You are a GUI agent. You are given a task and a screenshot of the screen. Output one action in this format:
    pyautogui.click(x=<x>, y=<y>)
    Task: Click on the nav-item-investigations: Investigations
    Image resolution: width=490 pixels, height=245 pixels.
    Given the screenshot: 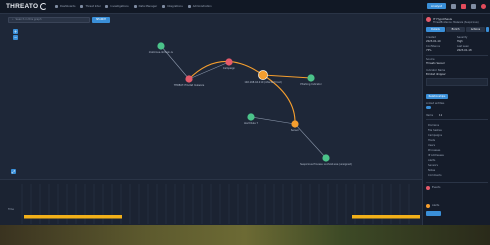 What is the action you would take?
    pyautogui.click(x=117, y=6)
    